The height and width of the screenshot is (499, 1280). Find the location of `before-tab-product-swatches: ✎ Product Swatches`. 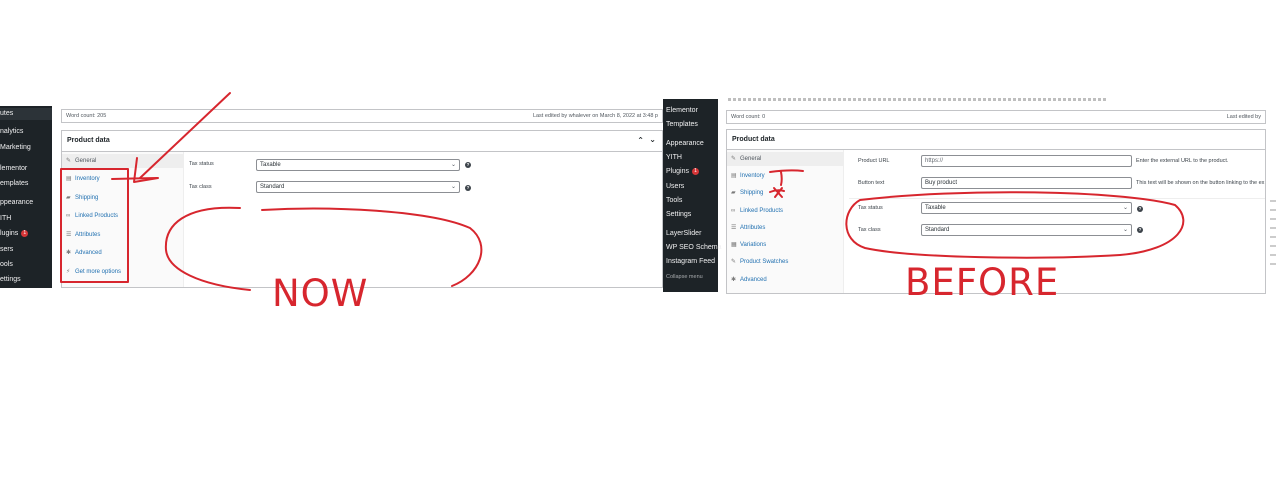

before-tab-product-swatches: ✎ Product Swatches is located at coordinates (785, 262).